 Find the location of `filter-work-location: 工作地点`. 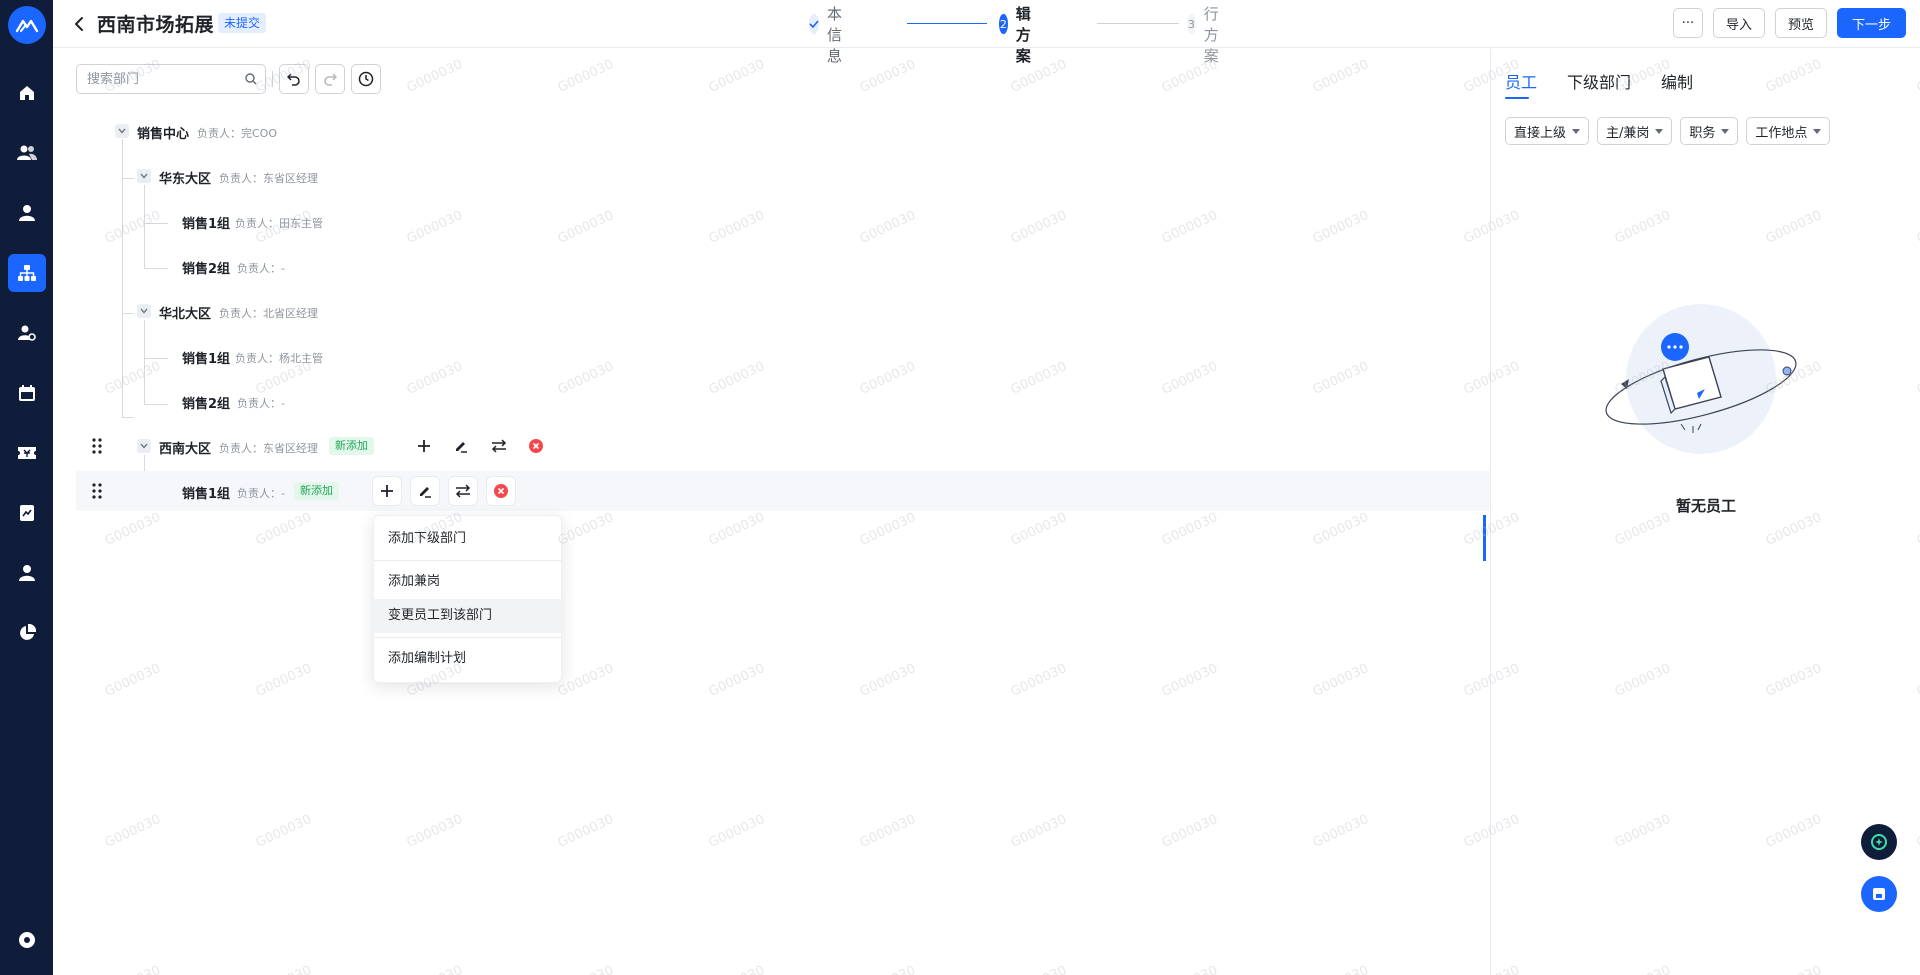

filter-work-location: 工作地点 is located at coordinates (1788, 131).